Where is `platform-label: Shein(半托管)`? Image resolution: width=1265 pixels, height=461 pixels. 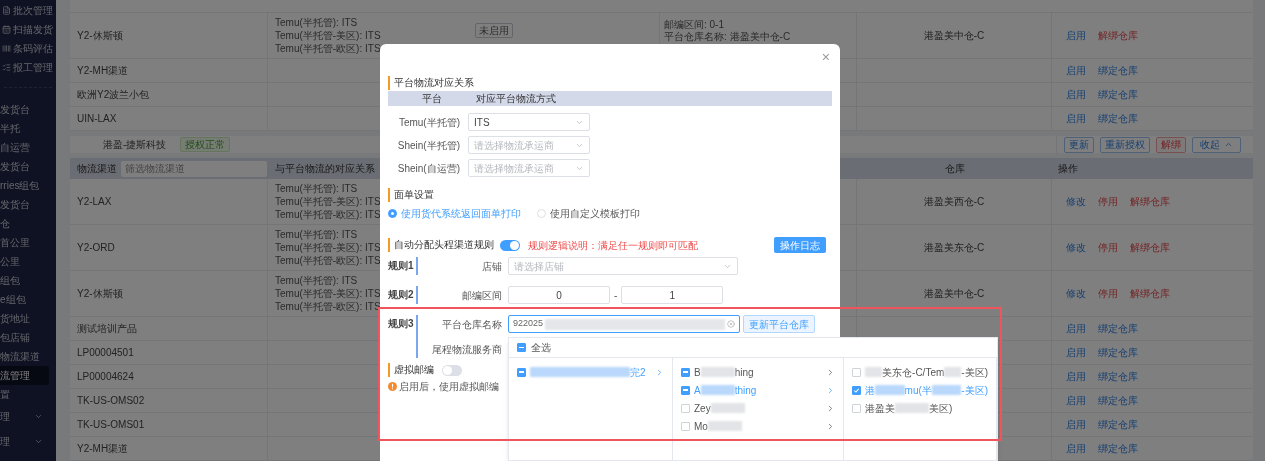
platform-label: Shein(半托管) is located at coordinates (428, 145).